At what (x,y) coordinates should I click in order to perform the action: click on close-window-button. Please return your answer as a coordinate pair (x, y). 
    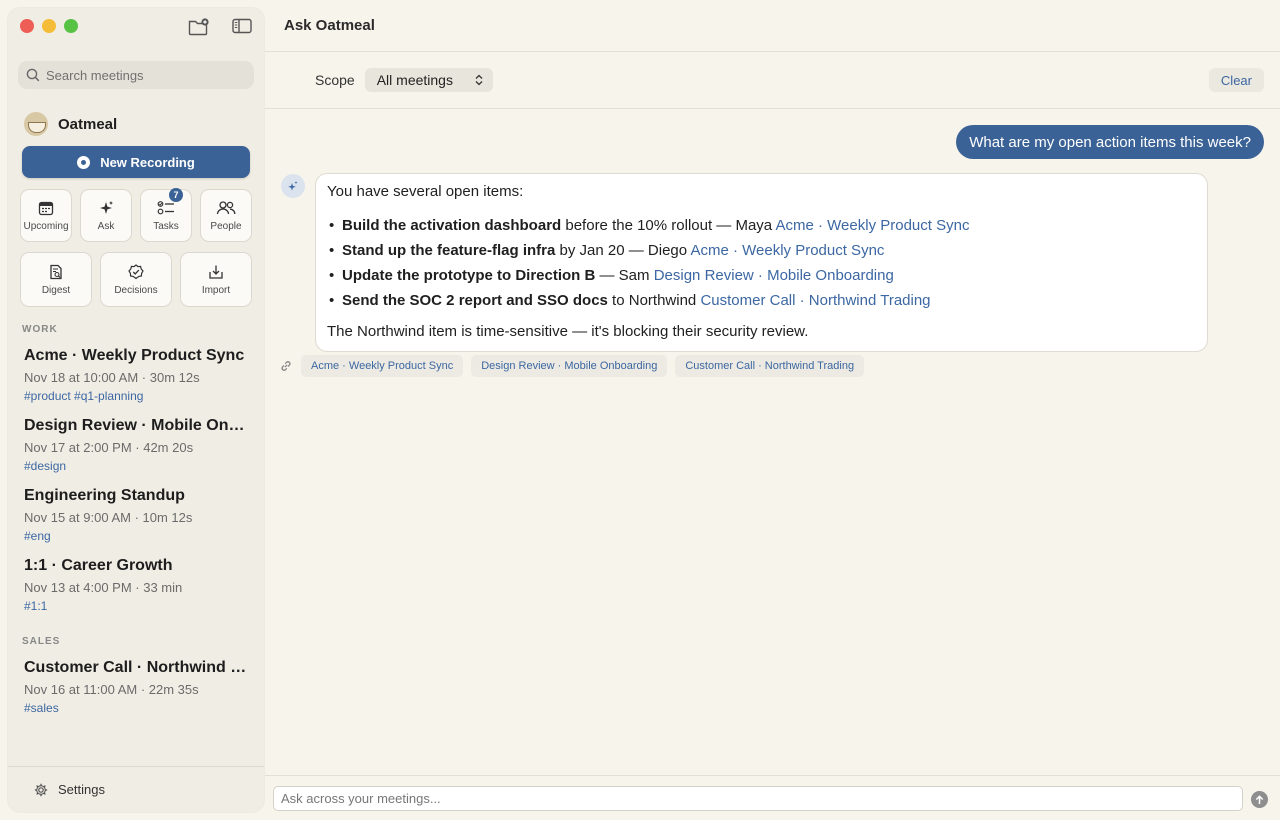
    Looking at the image, I should click on (27, 26).